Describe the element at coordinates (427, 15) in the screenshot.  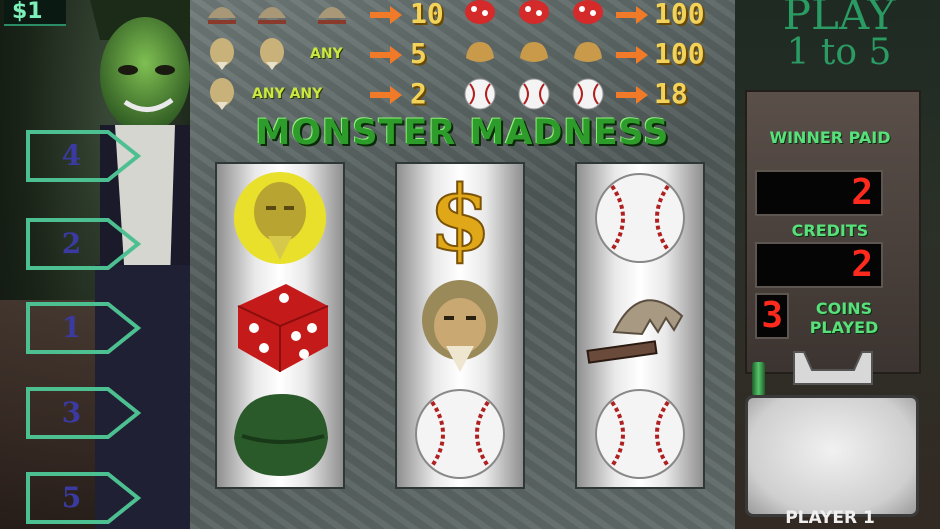
I see `payout-value: 10` at that location.